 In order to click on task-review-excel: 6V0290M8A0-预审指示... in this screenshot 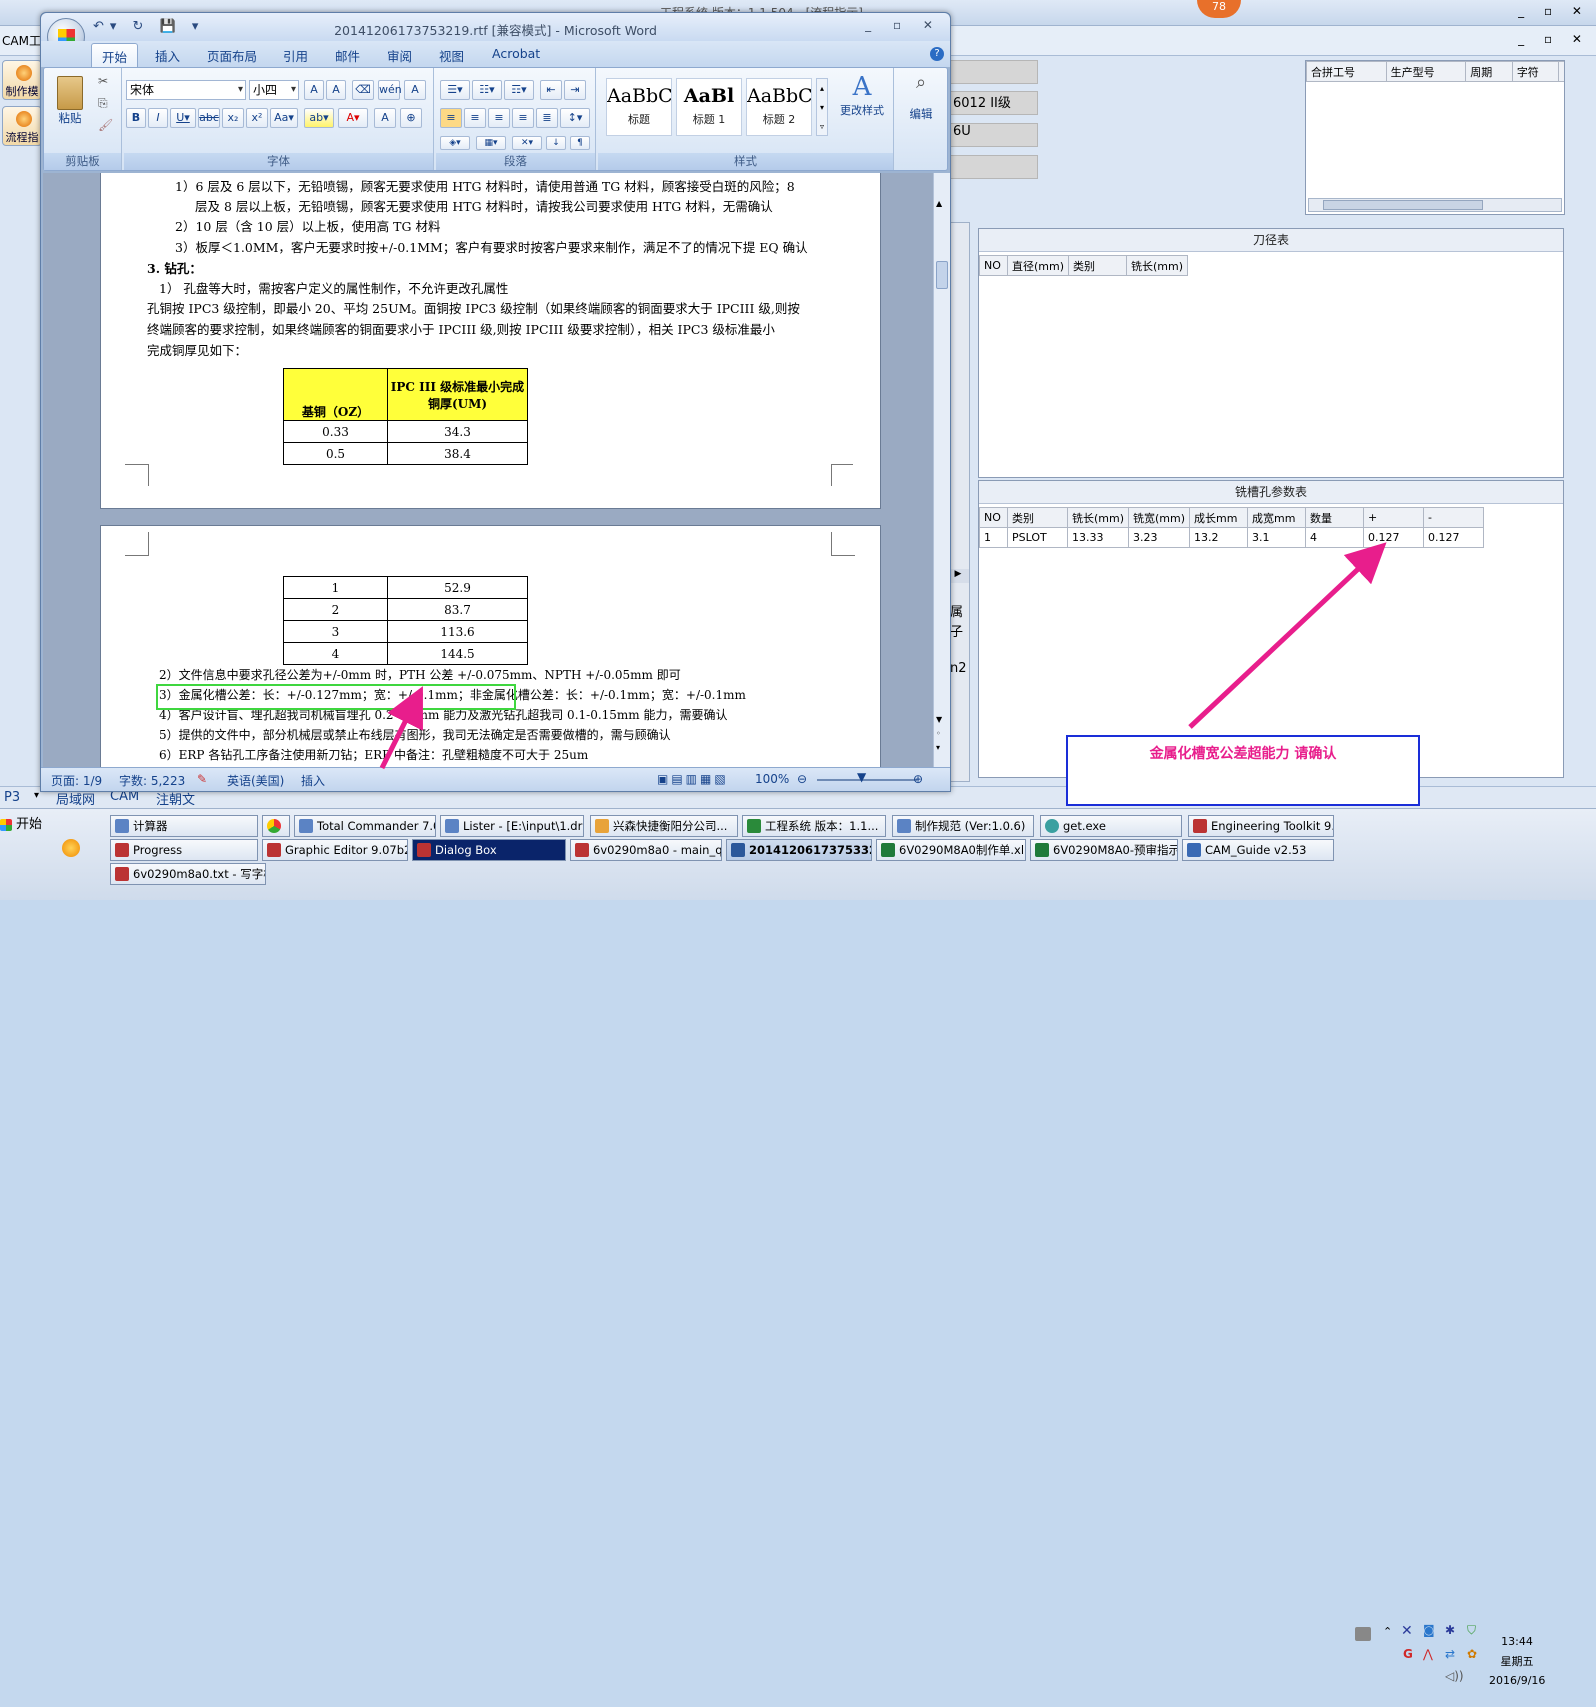, I will do `click(1104, 850)`.